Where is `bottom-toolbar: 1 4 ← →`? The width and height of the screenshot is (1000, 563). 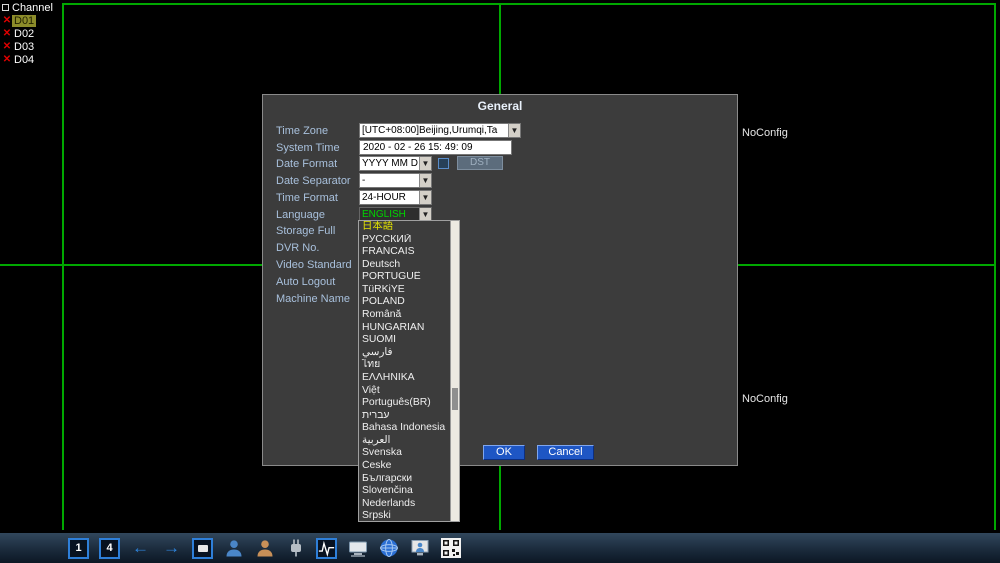
bottom-toolbar: 1 4 ← → is located at coordinates (500, 548).